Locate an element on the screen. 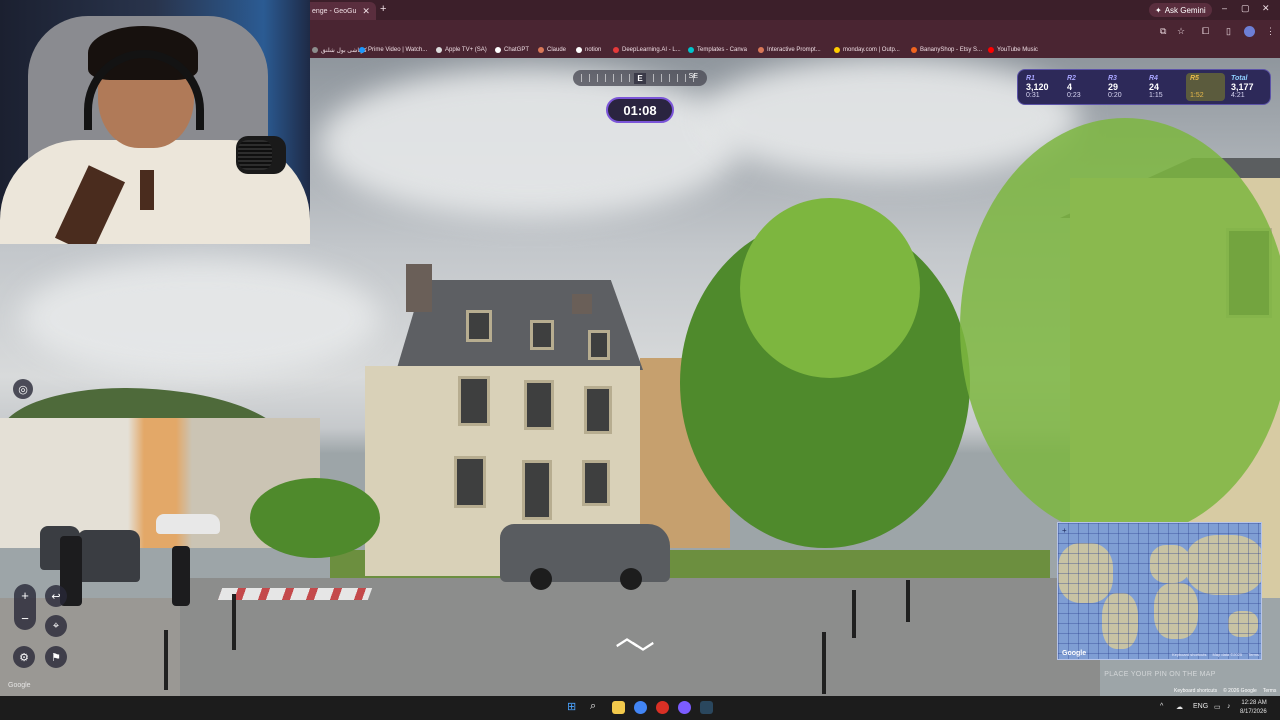 This screenshot has height=720, width=1280. zoom-out-button: − is located at coordinates (25, 618).